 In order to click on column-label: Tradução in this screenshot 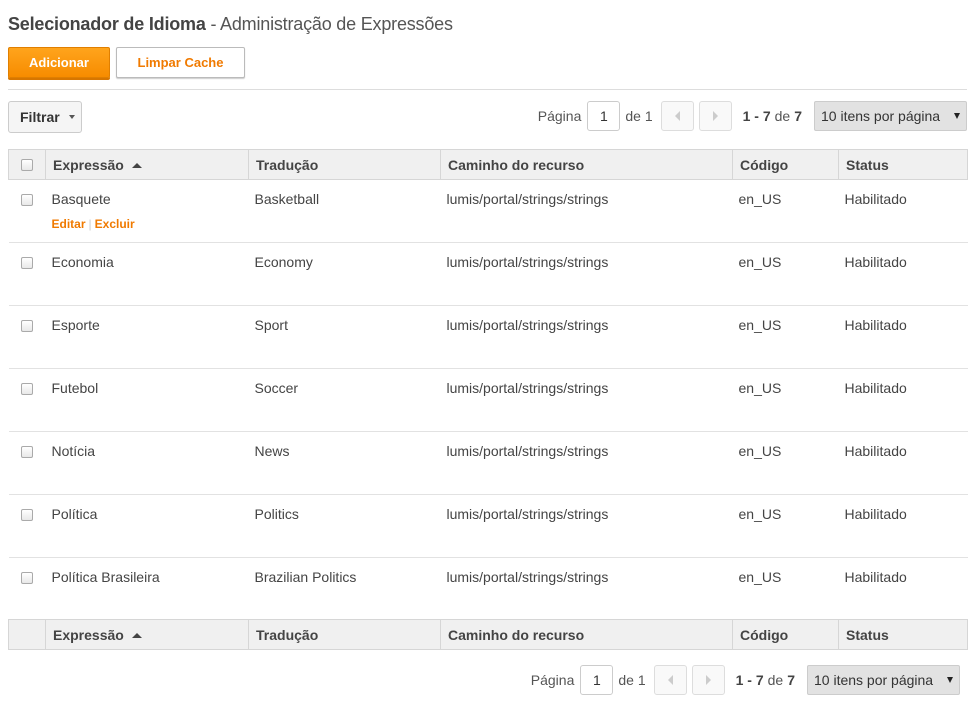, I will do `click(287, 164)`.